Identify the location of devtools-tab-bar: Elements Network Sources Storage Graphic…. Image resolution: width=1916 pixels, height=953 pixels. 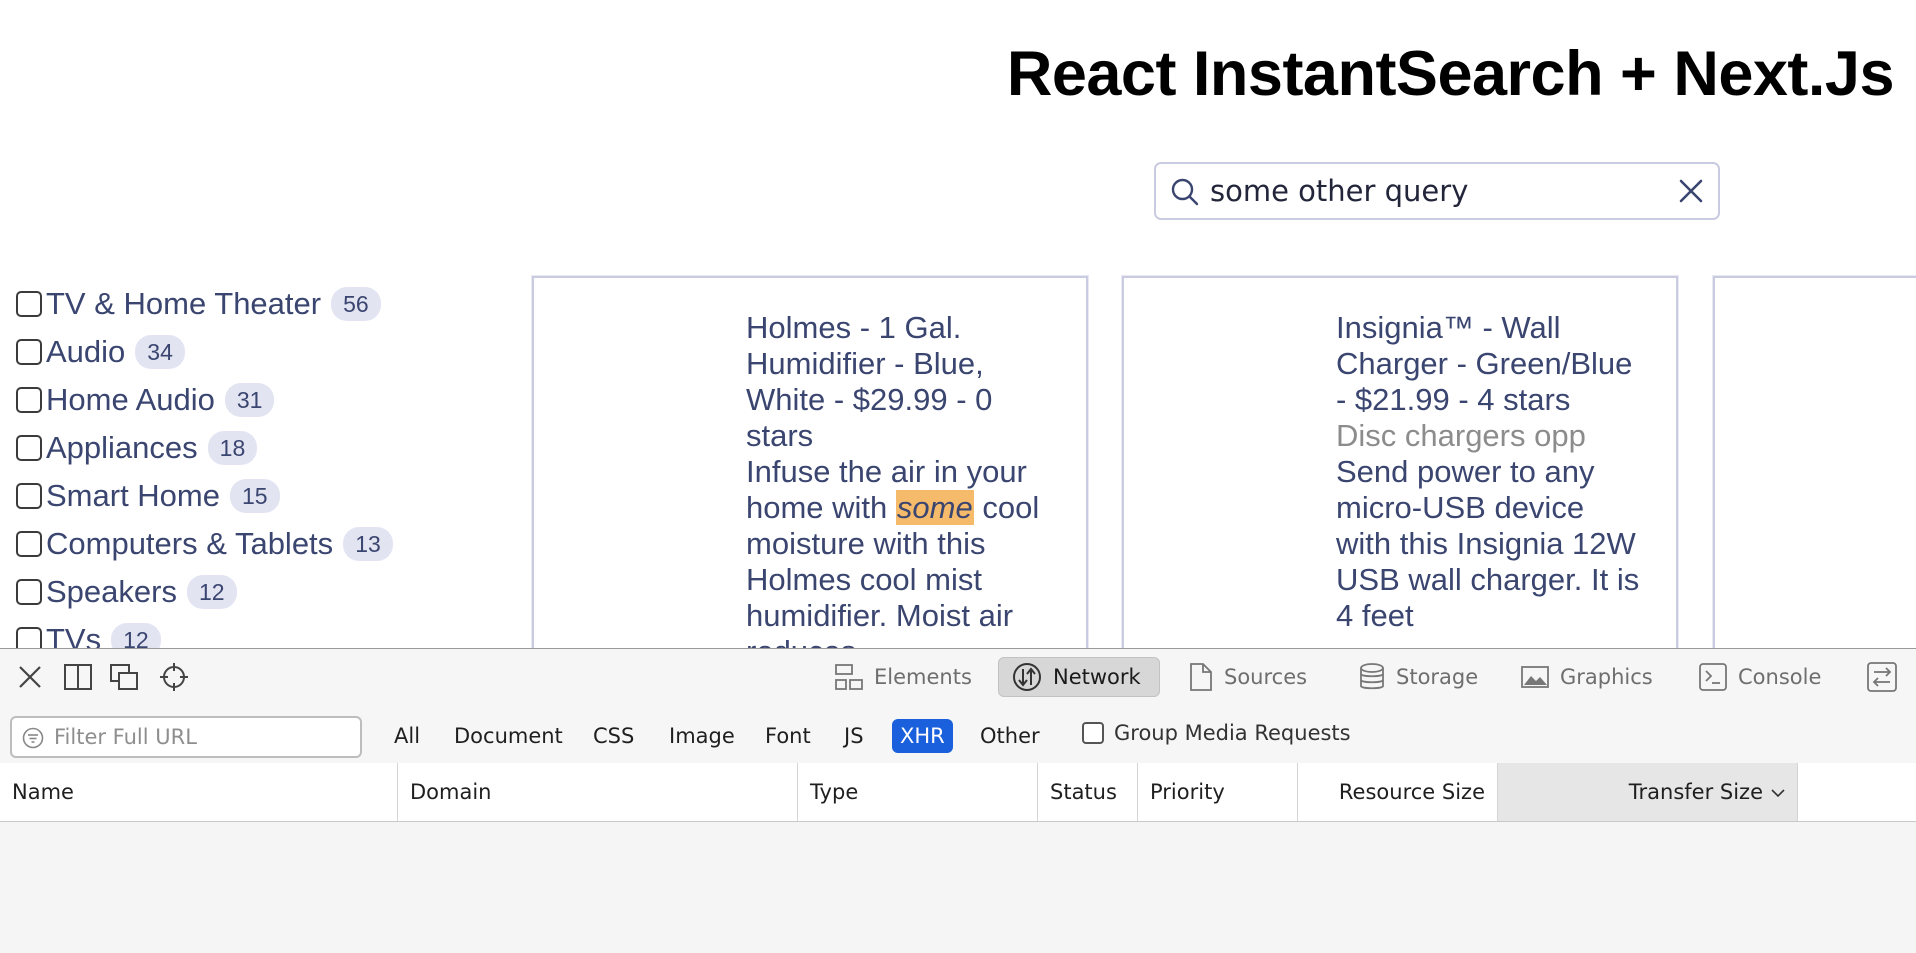
(958, 677).